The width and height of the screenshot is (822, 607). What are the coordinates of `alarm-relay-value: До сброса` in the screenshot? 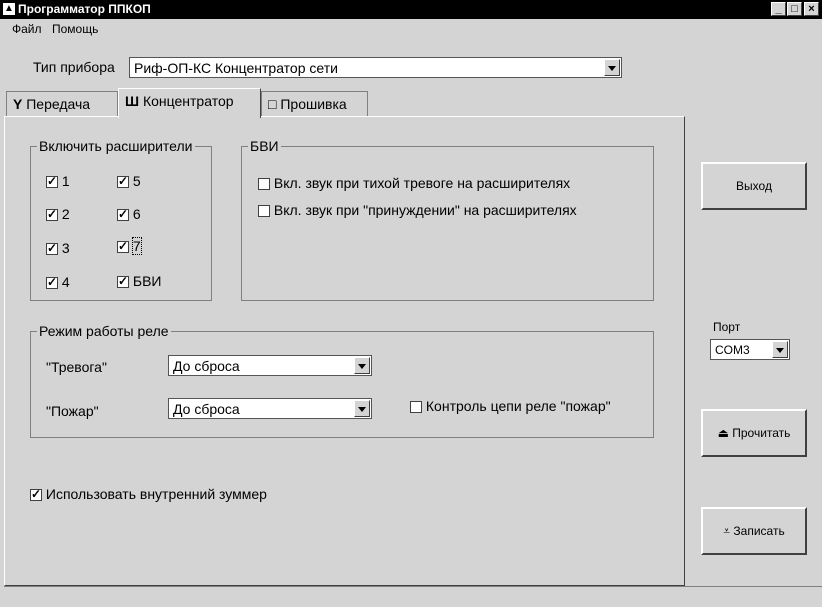 It's located at (206, 366).